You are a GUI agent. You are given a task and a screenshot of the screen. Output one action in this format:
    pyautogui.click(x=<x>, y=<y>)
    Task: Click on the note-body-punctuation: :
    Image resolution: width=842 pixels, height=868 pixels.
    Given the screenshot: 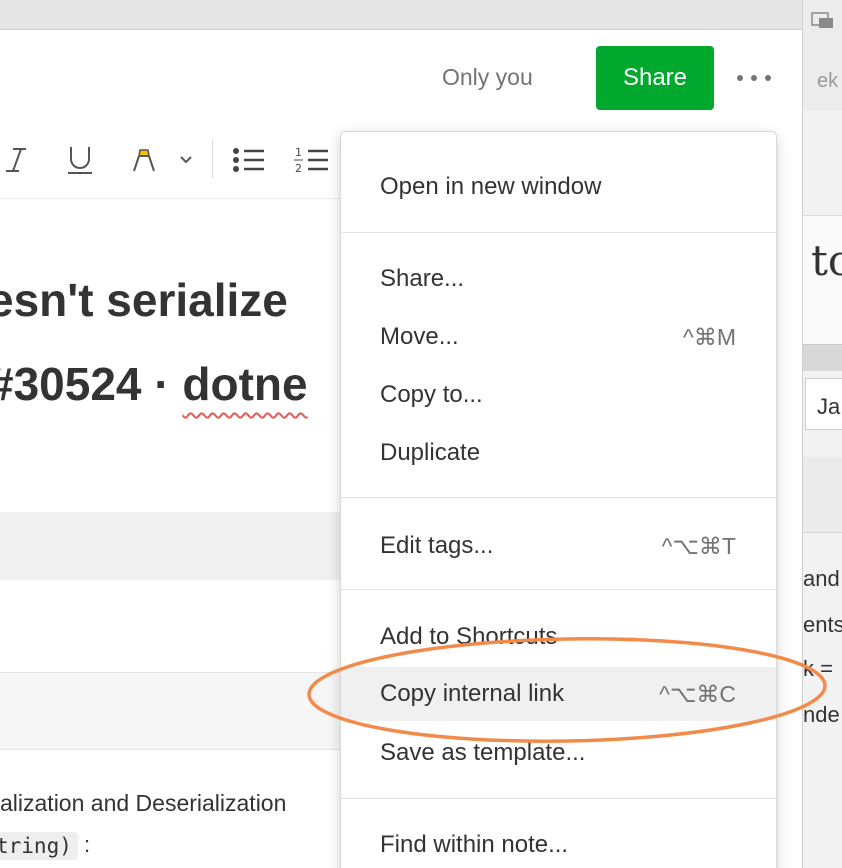 What is the action you would take?
    pyautogui.click(x=87, y=844)
    